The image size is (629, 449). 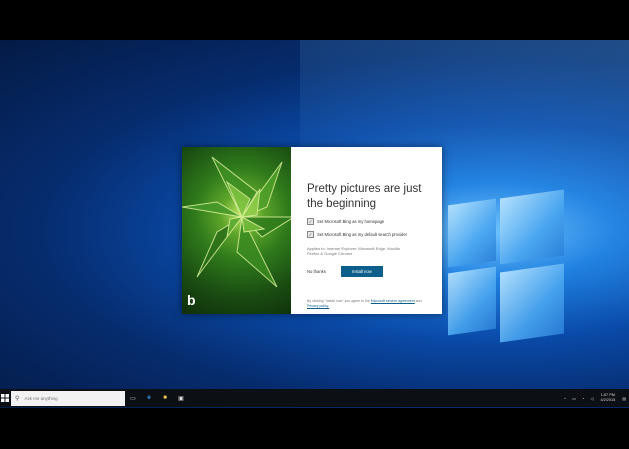 I want to click on file-explorer-icon: ■, so click(x=165, y=398).